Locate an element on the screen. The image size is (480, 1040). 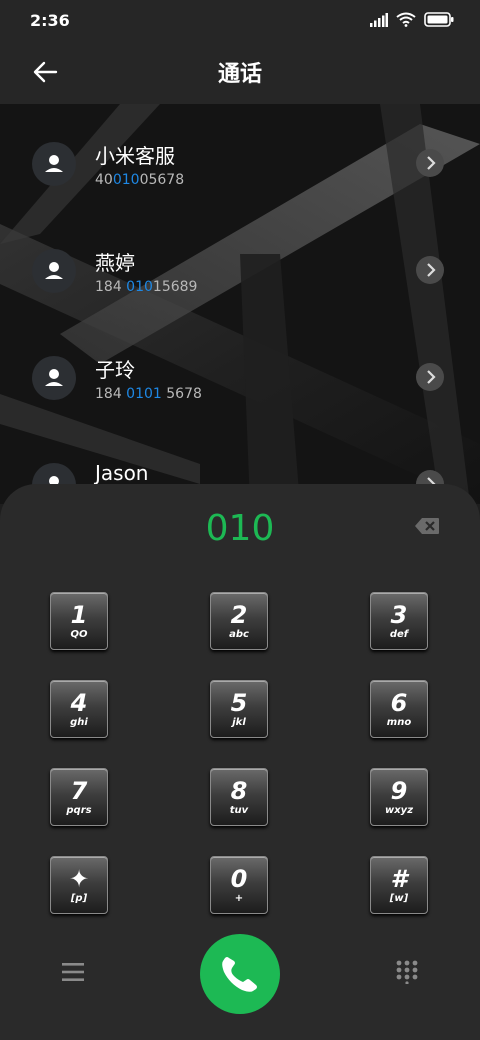
dial-key: 7 pqrs is located at coordinates (79, 797).